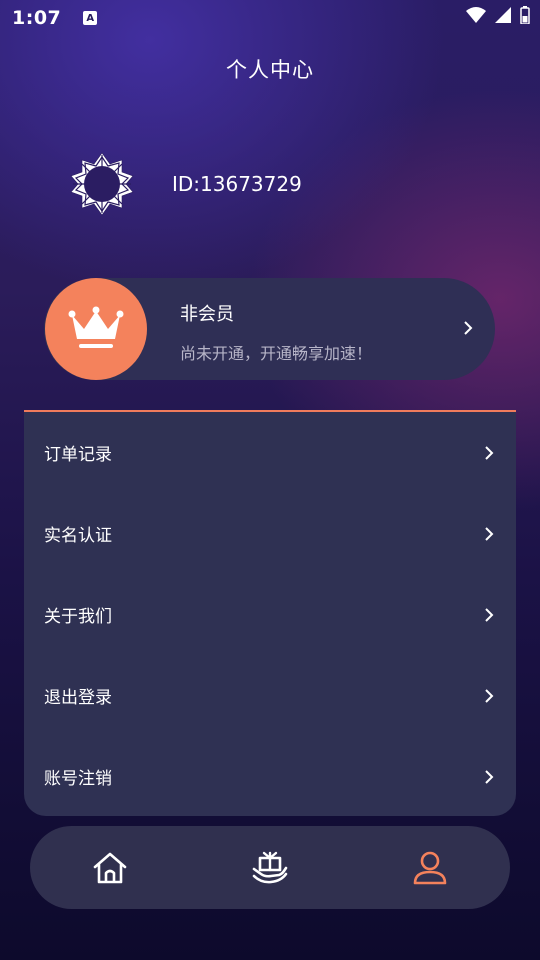 Image resolution: width=540 pixels, height=960 pixels. Describe the element at coordinates (269, 329) in the screenshot. I see `membership-card: 非会员 尚未开通，开通畅享加速！` at that location.